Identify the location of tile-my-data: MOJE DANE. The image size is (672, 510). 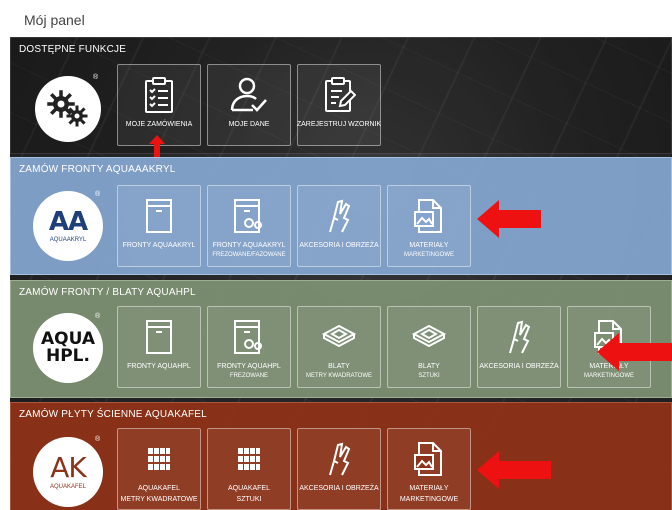
(249, 105).